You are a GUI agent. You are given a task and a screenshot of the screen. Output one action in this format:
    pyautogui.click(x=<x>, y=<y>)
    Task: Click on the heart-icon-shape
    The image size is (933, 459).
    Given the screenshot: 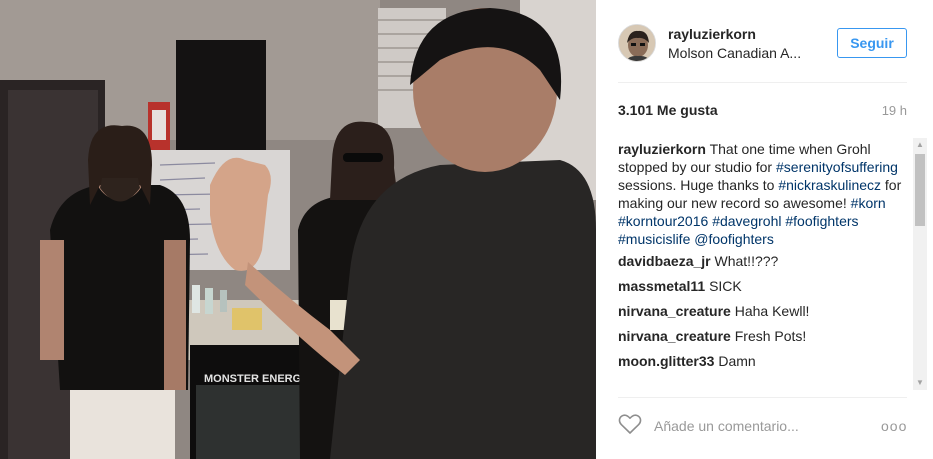 What is the action you would take?
    pyautogui.click(x=630, y=424)
    